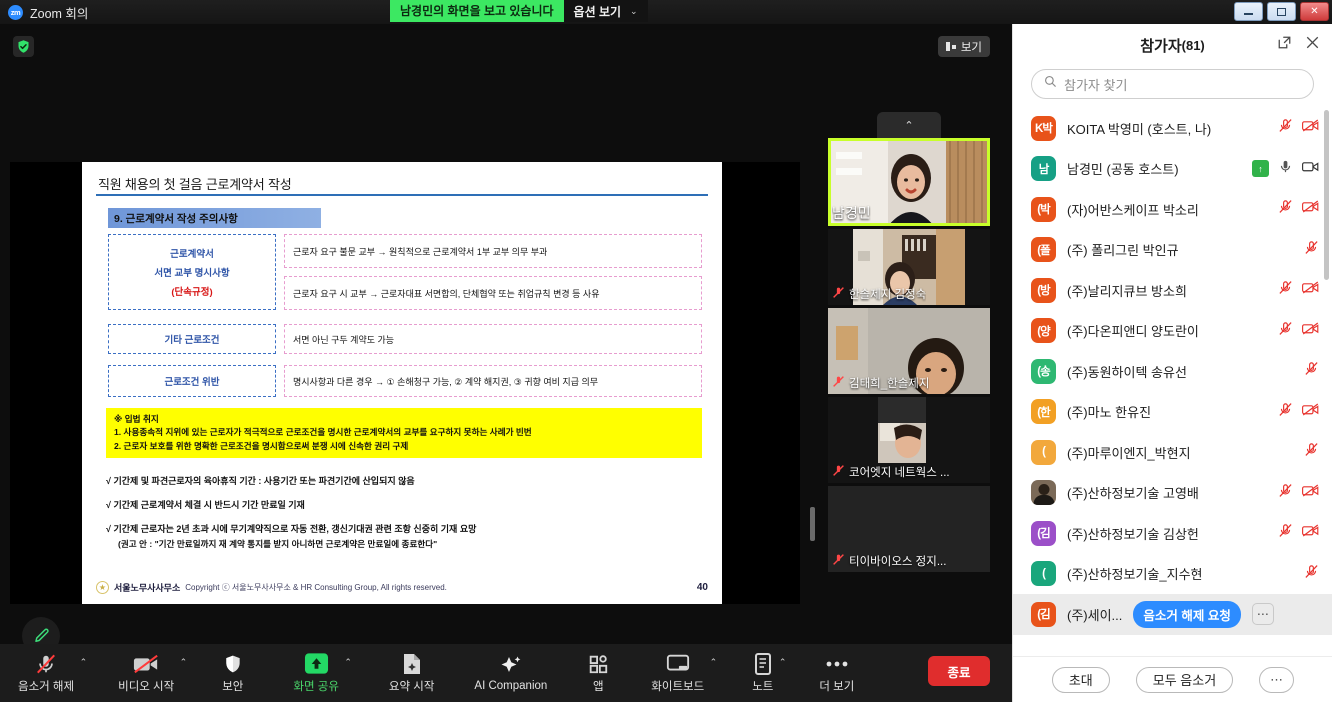 This screenshot has width=1332, height=702. I want to click on participant-row: (한 (주)마노 한유진, so click(1172, 412).